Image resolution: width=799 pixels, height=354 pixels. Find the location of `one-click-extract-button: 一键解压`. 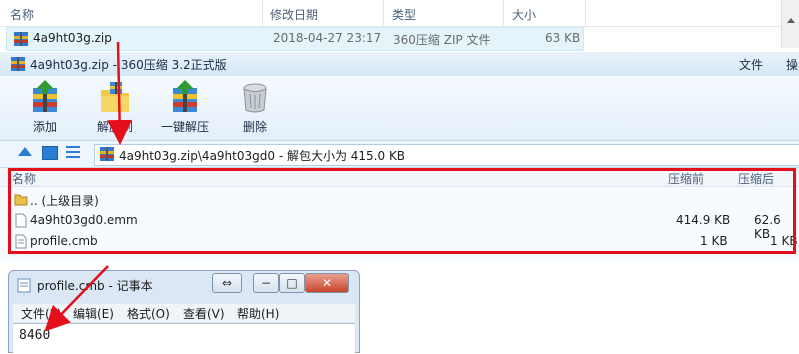

one-click-extract-button: 一键解压 is located at coordinates (185, 107).